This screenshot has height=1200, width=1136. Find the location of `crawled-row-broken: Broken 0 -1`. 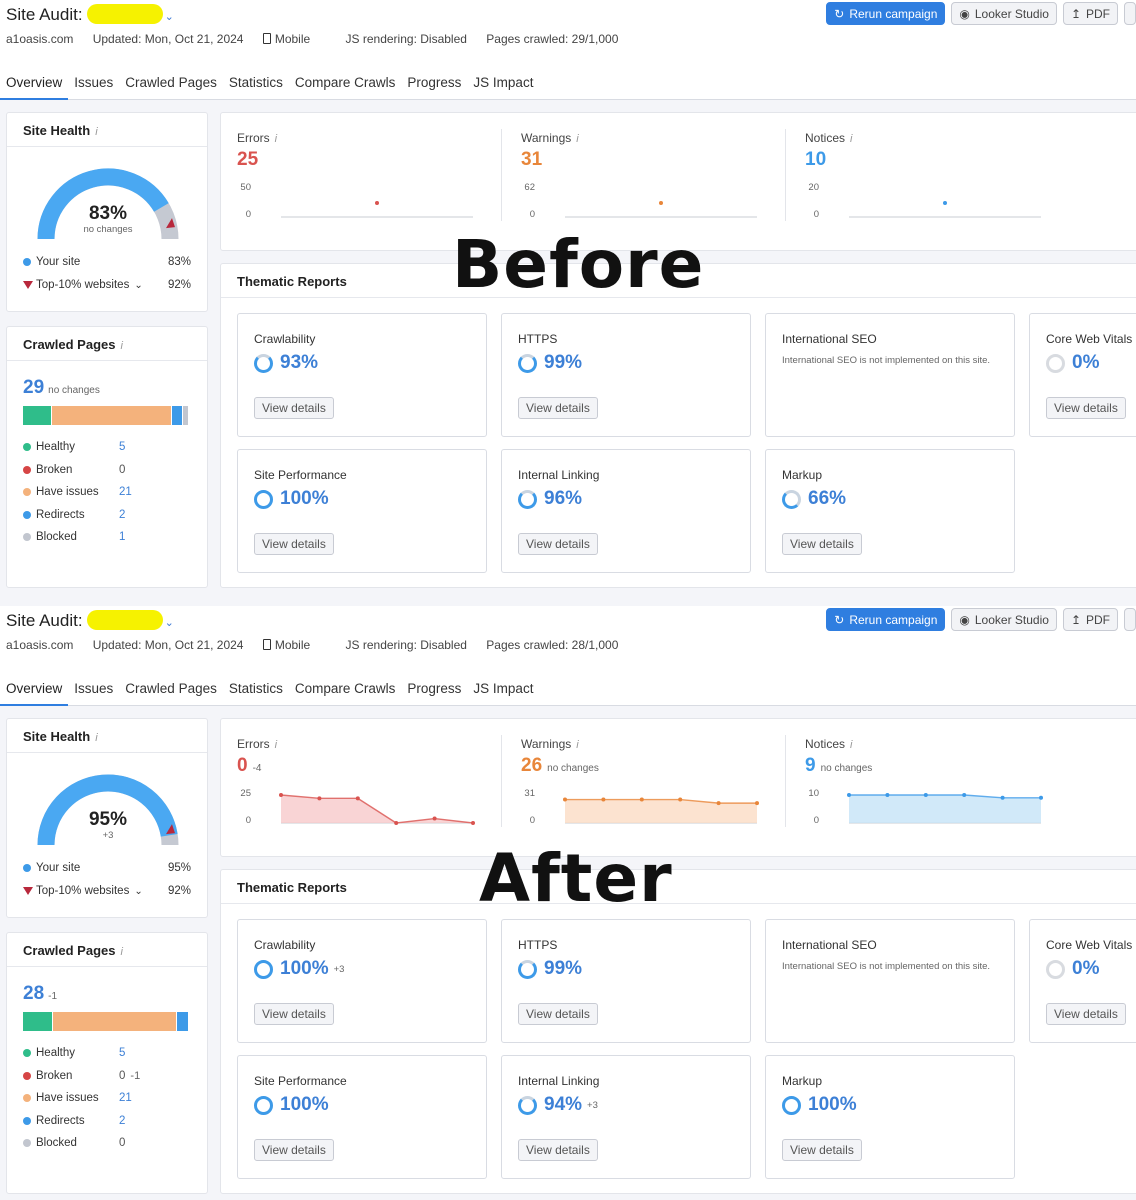

crawled-row-broken: Broken 0 -1 is located at coordinates (108, 1076).